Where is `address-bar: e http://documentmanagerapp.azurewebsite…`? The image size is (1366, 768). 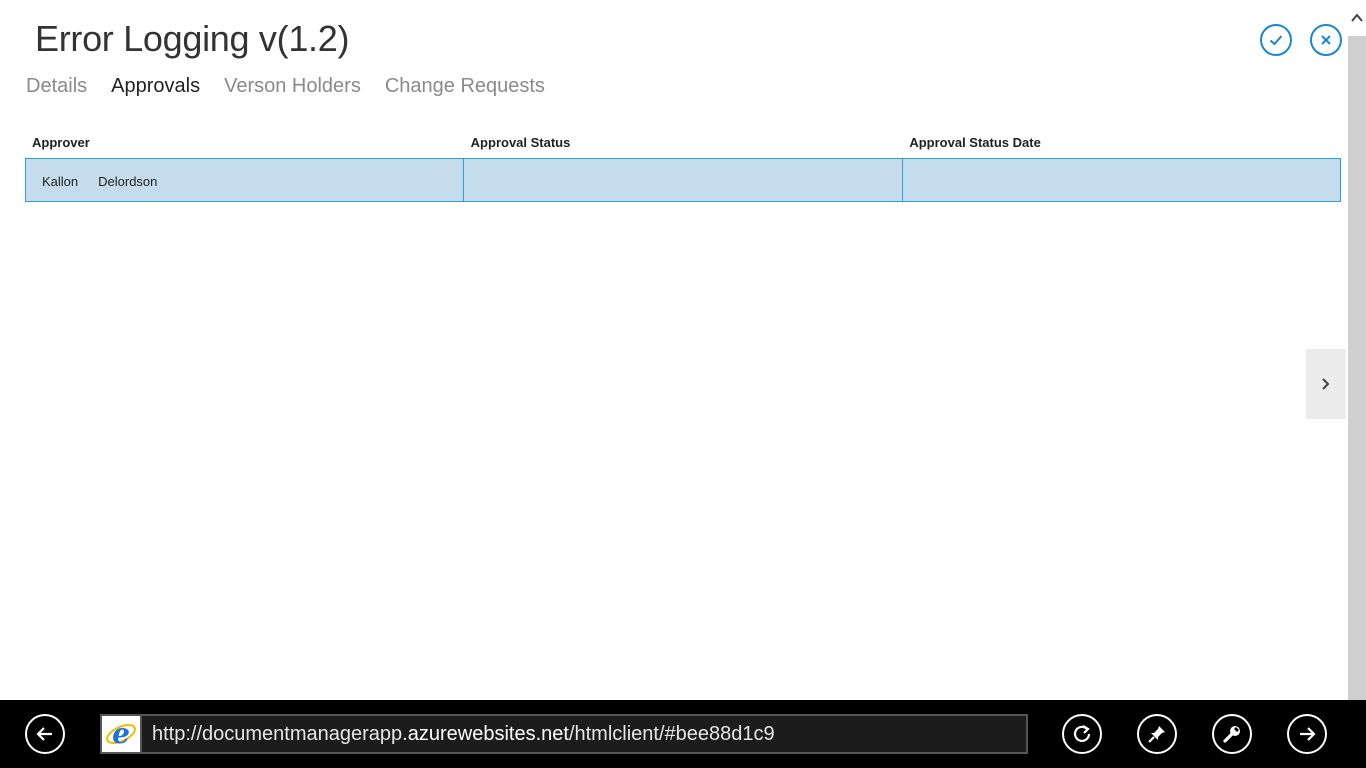
address-bar: e http://documentmanagerapp.azurewebsite… is located at coordinates (564, 734).